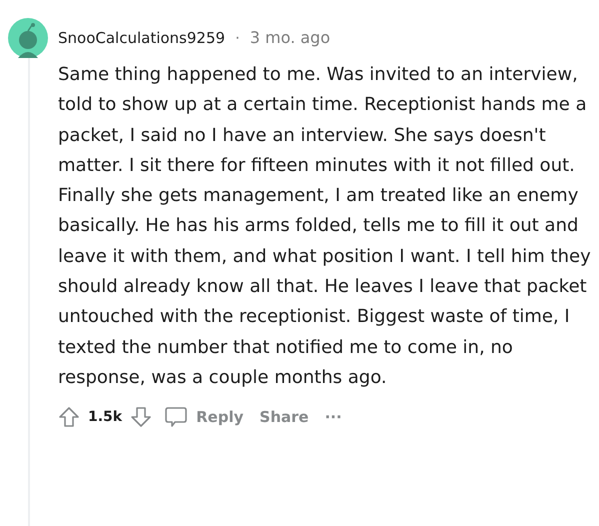 The image size is (599, 526). Describe the element at coordinates (204, 417) in the screenshot. I see `reply-button: Reply` at that location.